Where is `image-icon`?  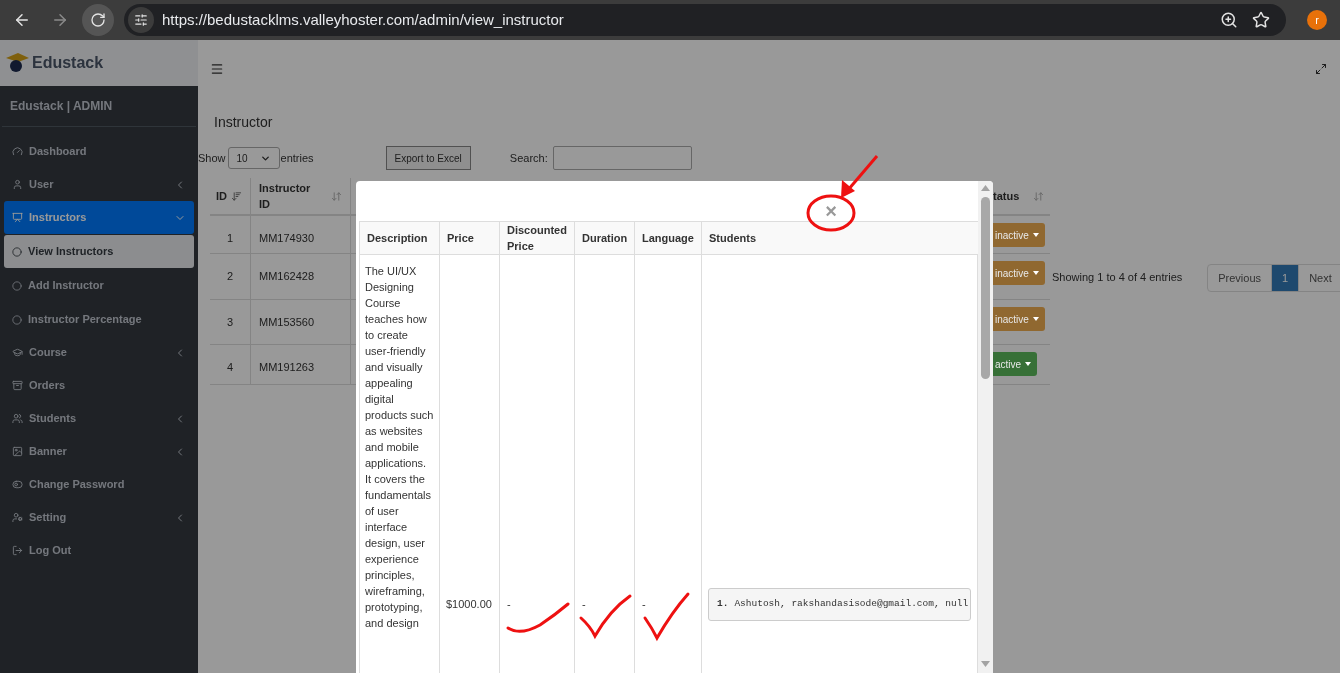 image-icon is located at coordinates (17, 451).